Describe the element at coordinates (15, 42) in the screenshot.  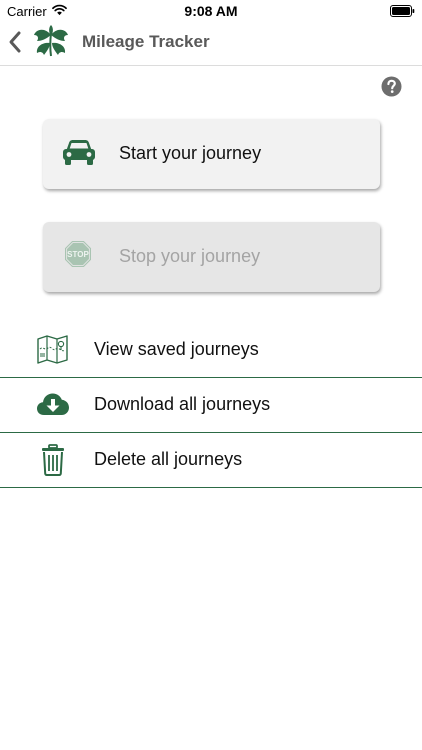
I see `back-chevron-icon` at that location.